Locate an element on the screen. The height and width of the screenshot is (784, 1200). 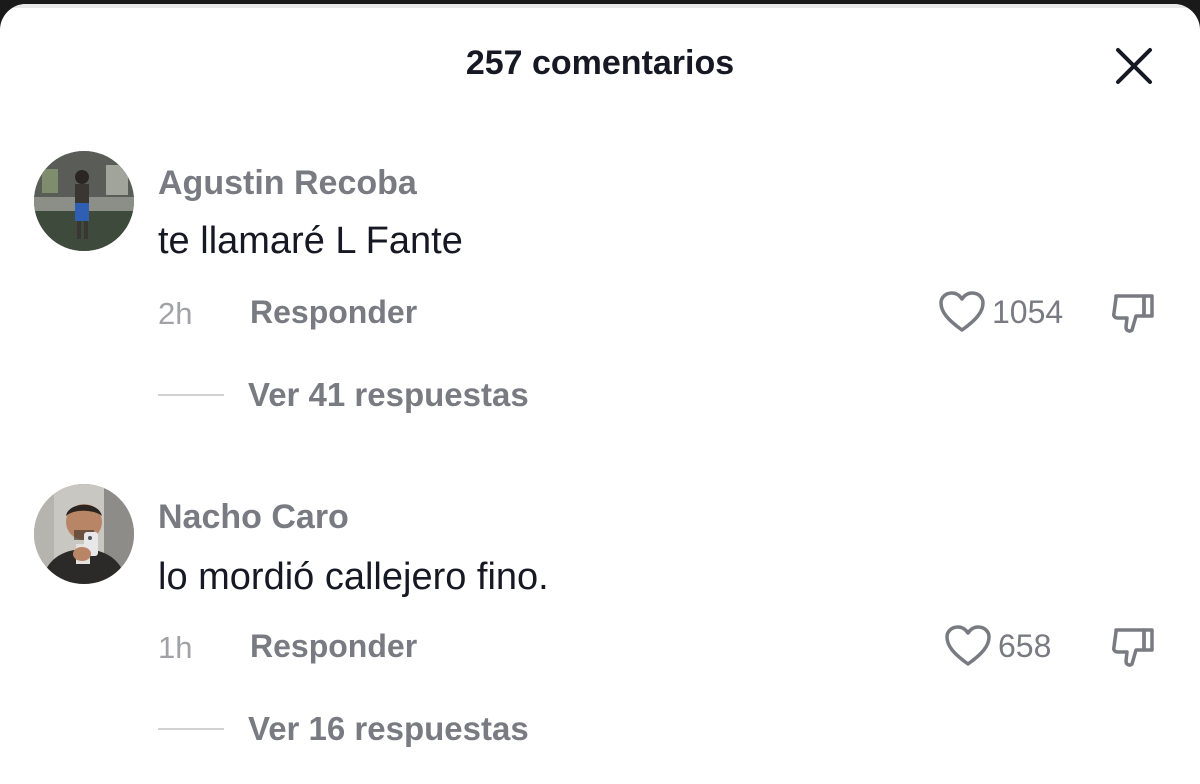
comment-text: lo mordió callejero fino. is located at coordinates (353, 577).